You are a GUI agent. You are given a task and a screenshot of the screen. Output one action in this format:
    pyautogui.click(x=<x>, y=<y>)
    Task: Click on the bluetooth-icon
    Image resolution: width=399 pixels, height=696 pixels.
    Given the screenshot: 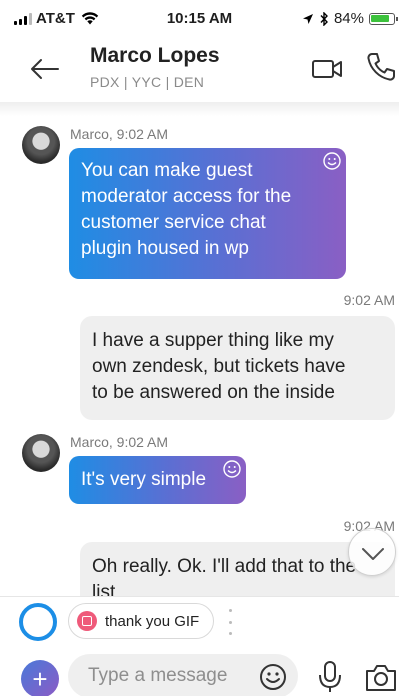 What is the action you would take?
    pyautogui.click(x=324, y=18)
    